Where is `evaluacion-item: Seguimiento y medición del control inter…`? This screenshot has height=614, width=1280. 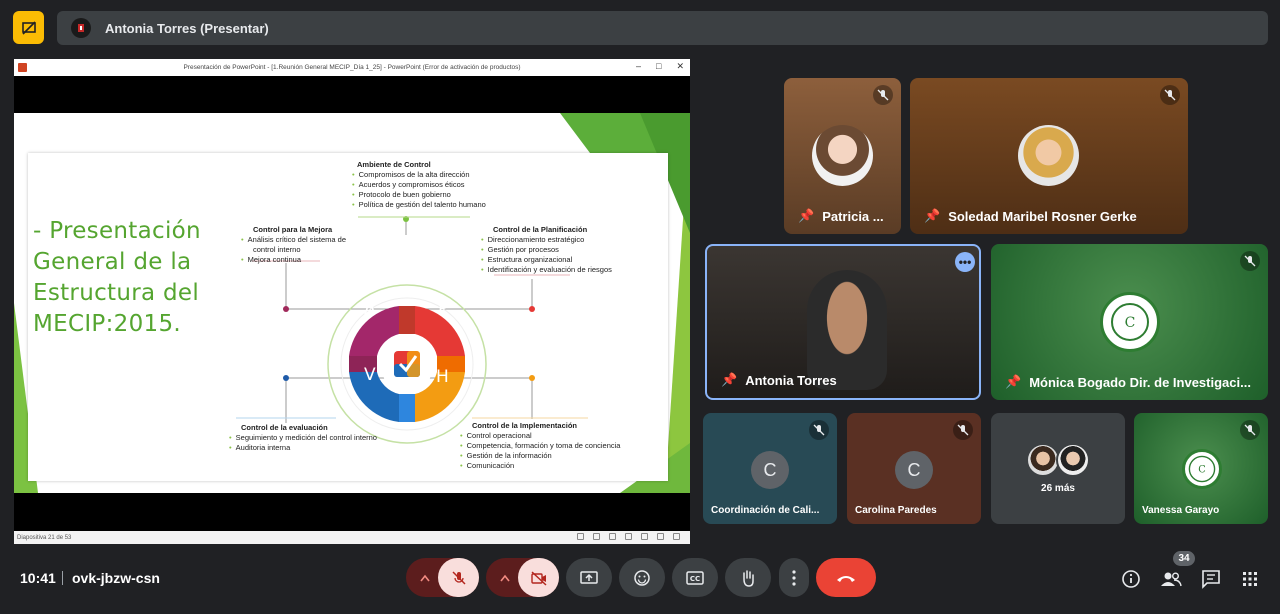 evaluacion-item: Seguimiento y medición del control inter… is located at coordinates (303, 437).